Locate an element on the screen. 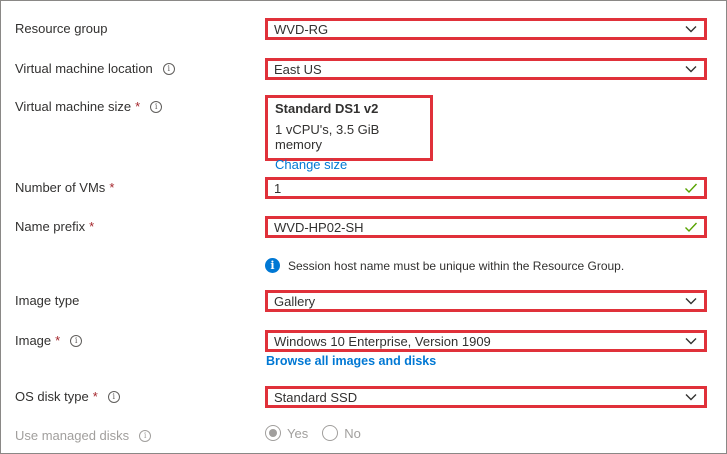 The height and width of the screenshot is (454, 727). radio-selected-dot is located at coordinates (273, 433).